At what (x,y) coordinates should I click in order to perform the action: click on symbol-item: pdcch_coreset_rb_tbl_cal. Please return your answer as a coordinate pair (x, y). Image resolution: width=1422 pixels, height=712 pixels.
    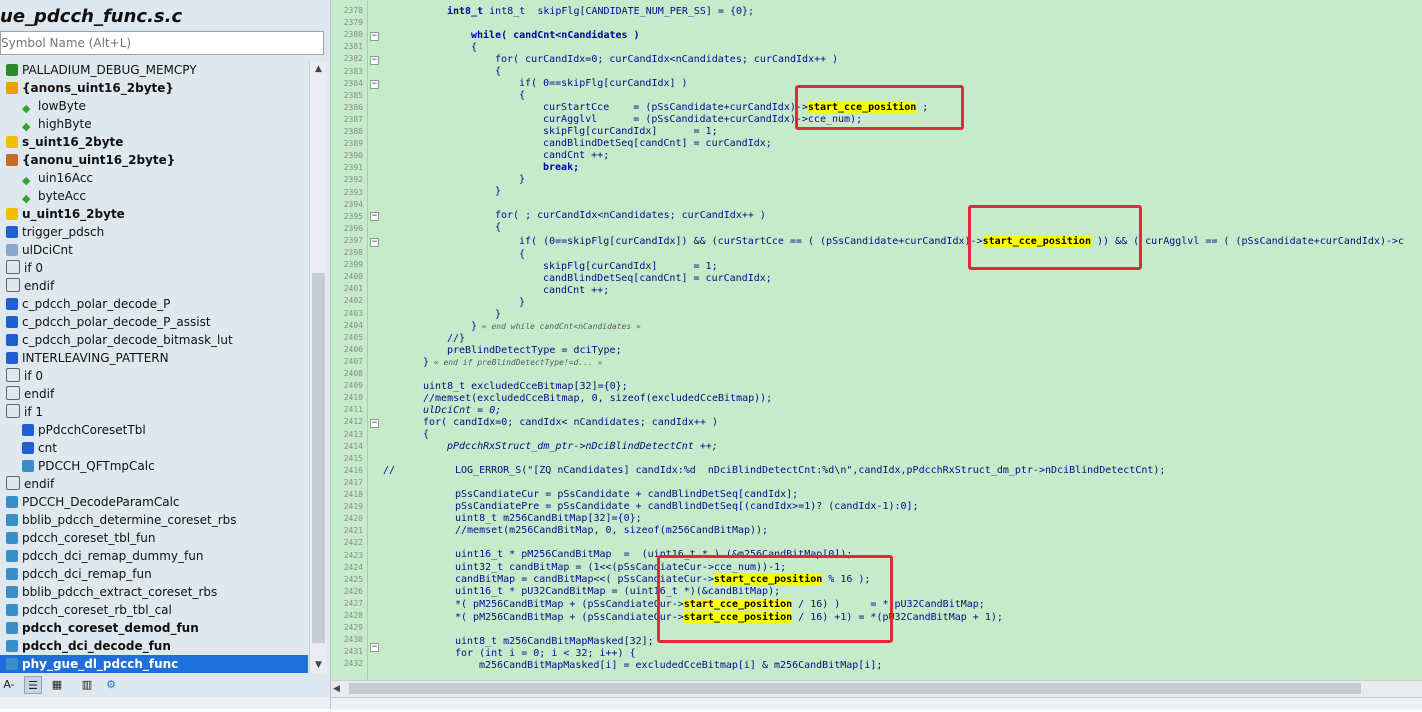
    Looking at the image, I should click on (86, 610).